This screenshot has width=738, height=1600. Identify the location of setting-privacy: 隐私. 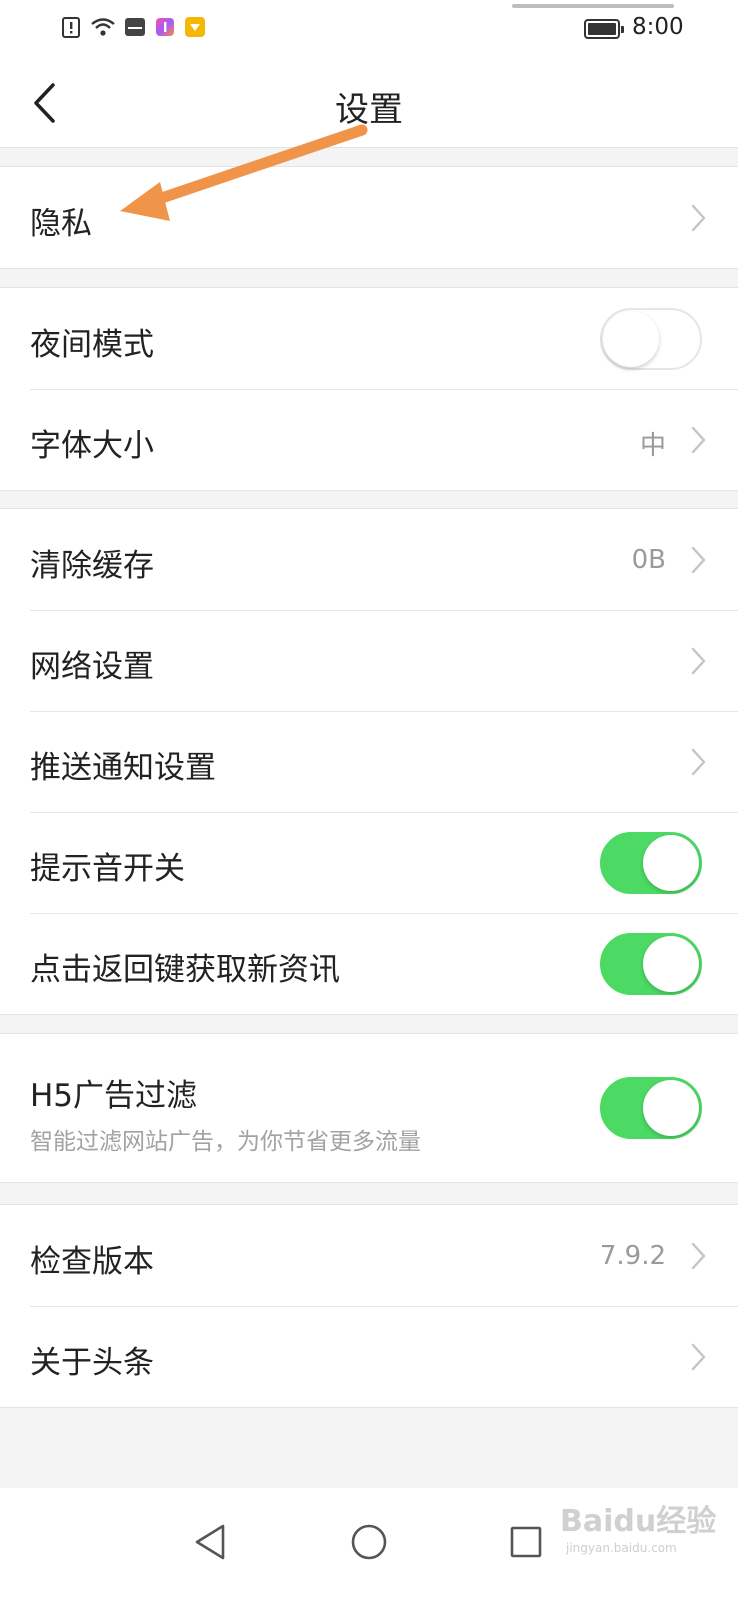
(369, 217).